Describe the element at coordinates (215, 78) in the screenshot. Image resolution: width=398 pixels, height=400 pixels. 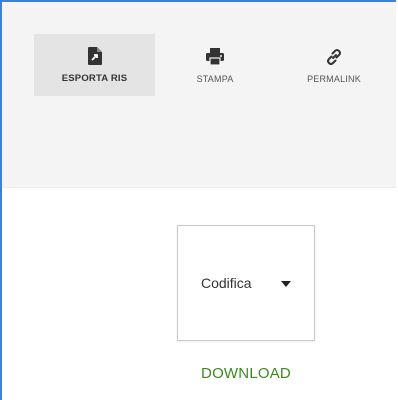
I see `print-label: STAMPA` at that location.